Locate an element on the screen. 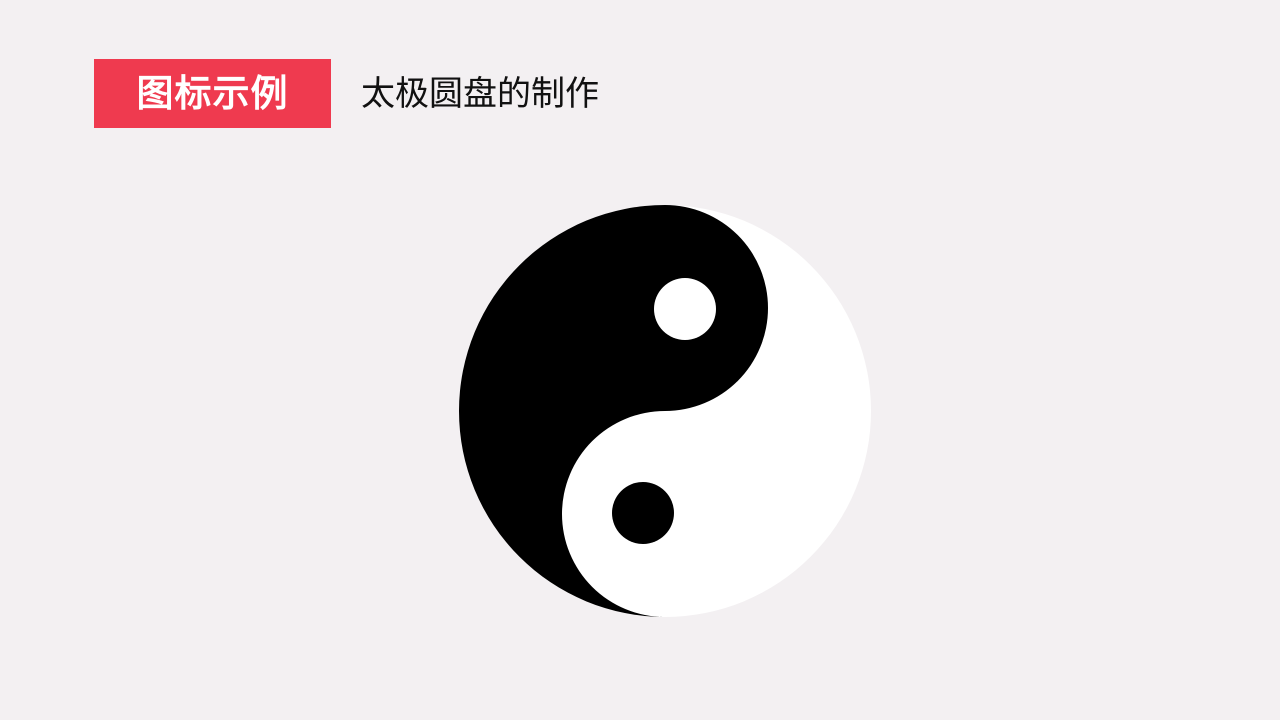 This screenshot has width=1280, height=720. page-subtitle: 太极圆盘的制作 is located at coordinates (480, 94).